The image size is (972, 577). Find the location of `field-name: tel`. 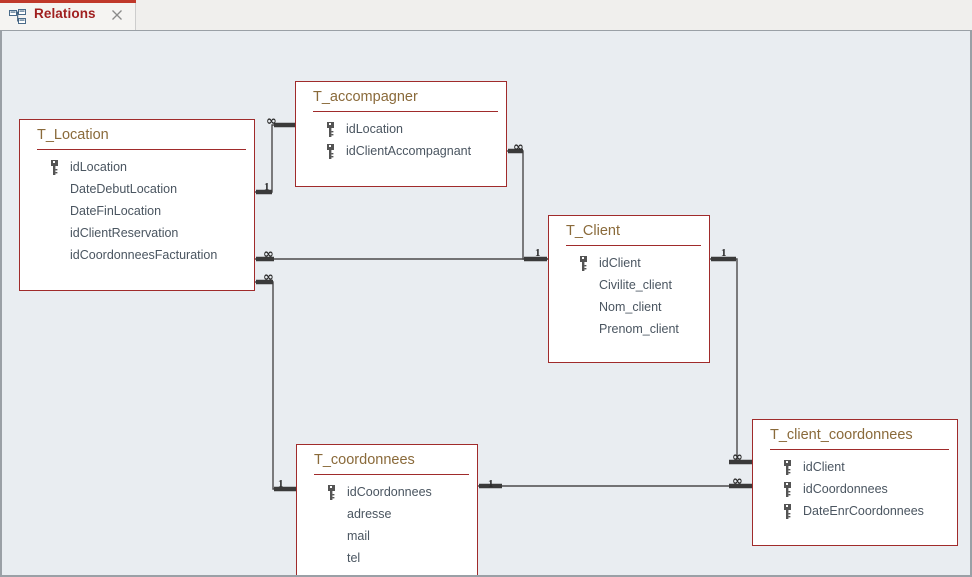

field-name: tel is located at coordinates (354, 558).